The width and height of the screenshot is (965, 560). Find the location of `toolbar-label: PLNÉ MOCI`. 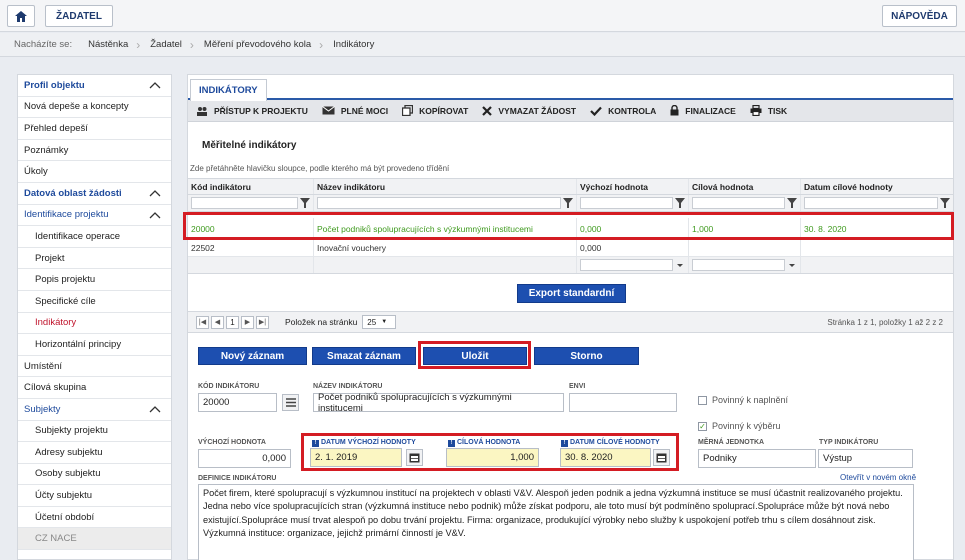

toolbar-label: PLNÉ MOCI is located at coordinates (364, 110).